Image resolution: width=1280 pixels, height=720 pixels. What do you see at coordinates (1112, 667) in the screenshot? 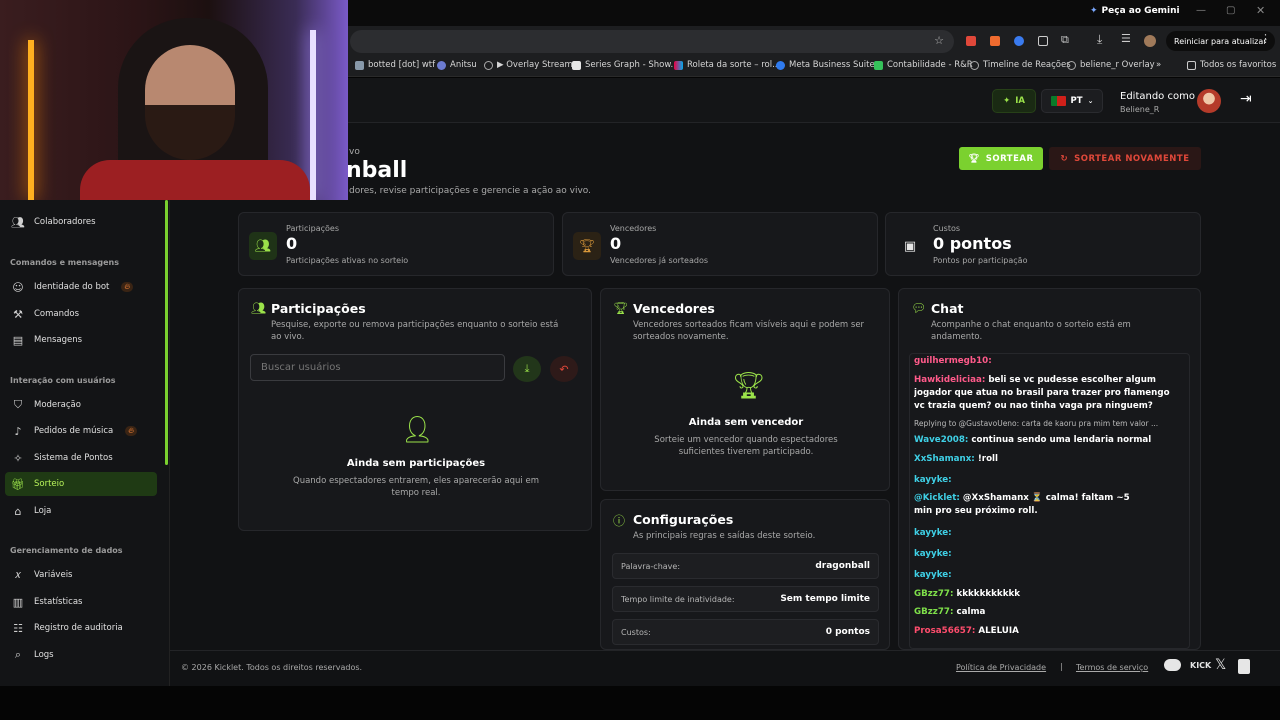
I see `terms-link: Termos de serviço` at bounding box center [1112, 667].